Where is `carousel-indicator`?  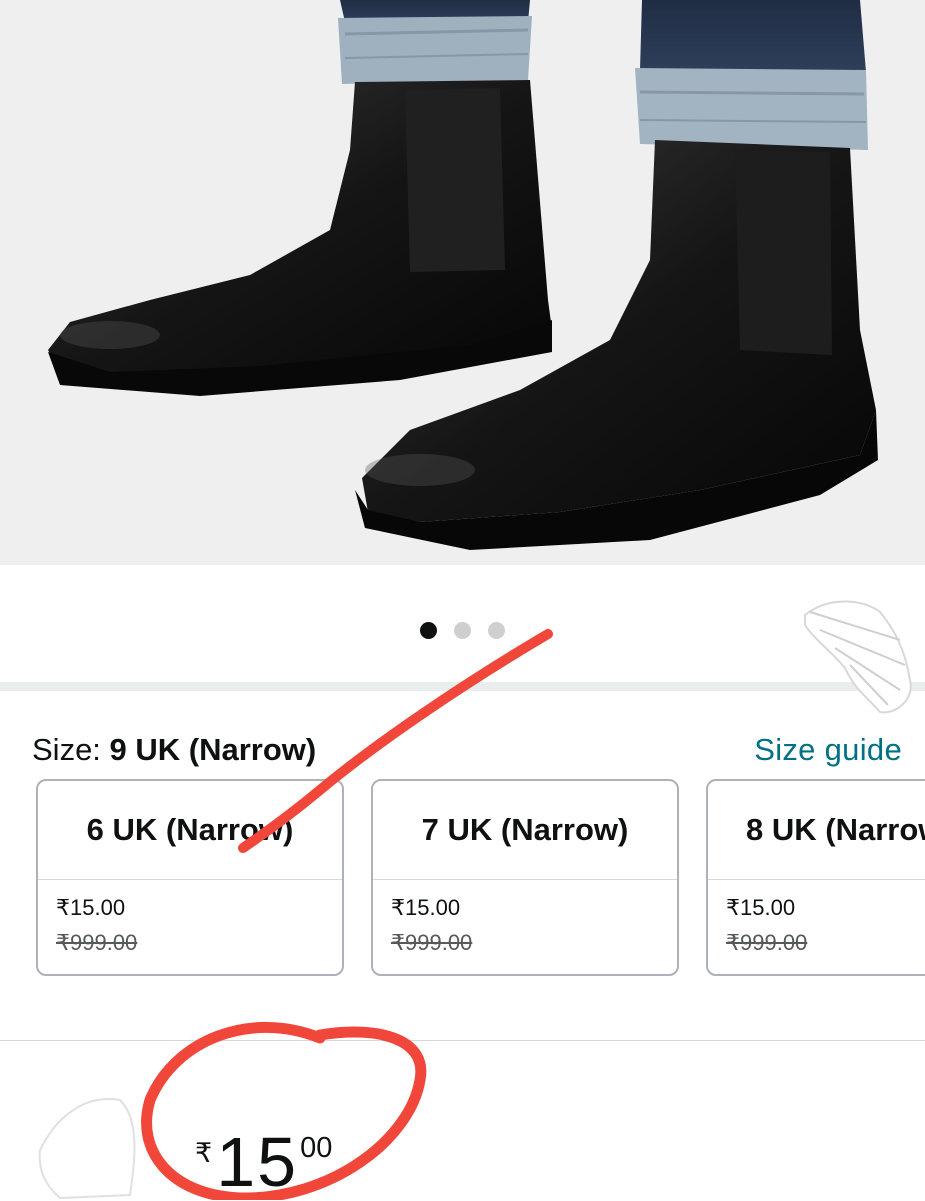
carousel-indicator is located at coordinates (462, 631).